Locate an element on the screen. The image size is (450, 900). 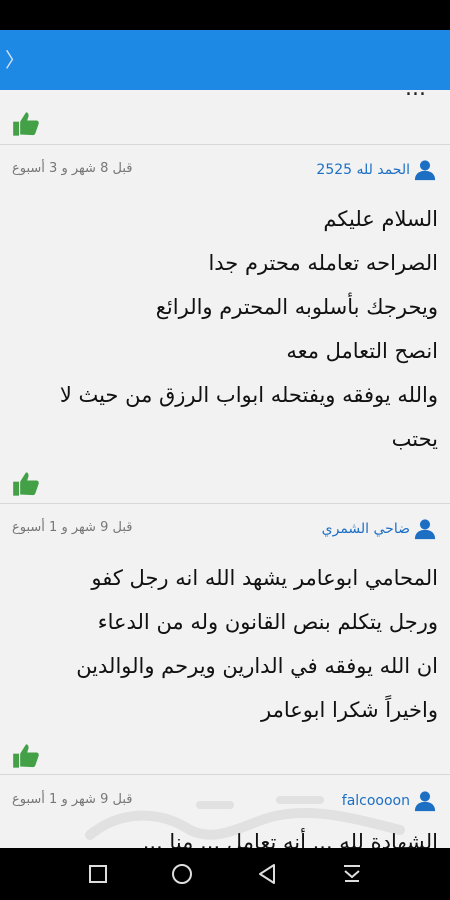
comment-line: يحتب is located at coordinates (414, 439).